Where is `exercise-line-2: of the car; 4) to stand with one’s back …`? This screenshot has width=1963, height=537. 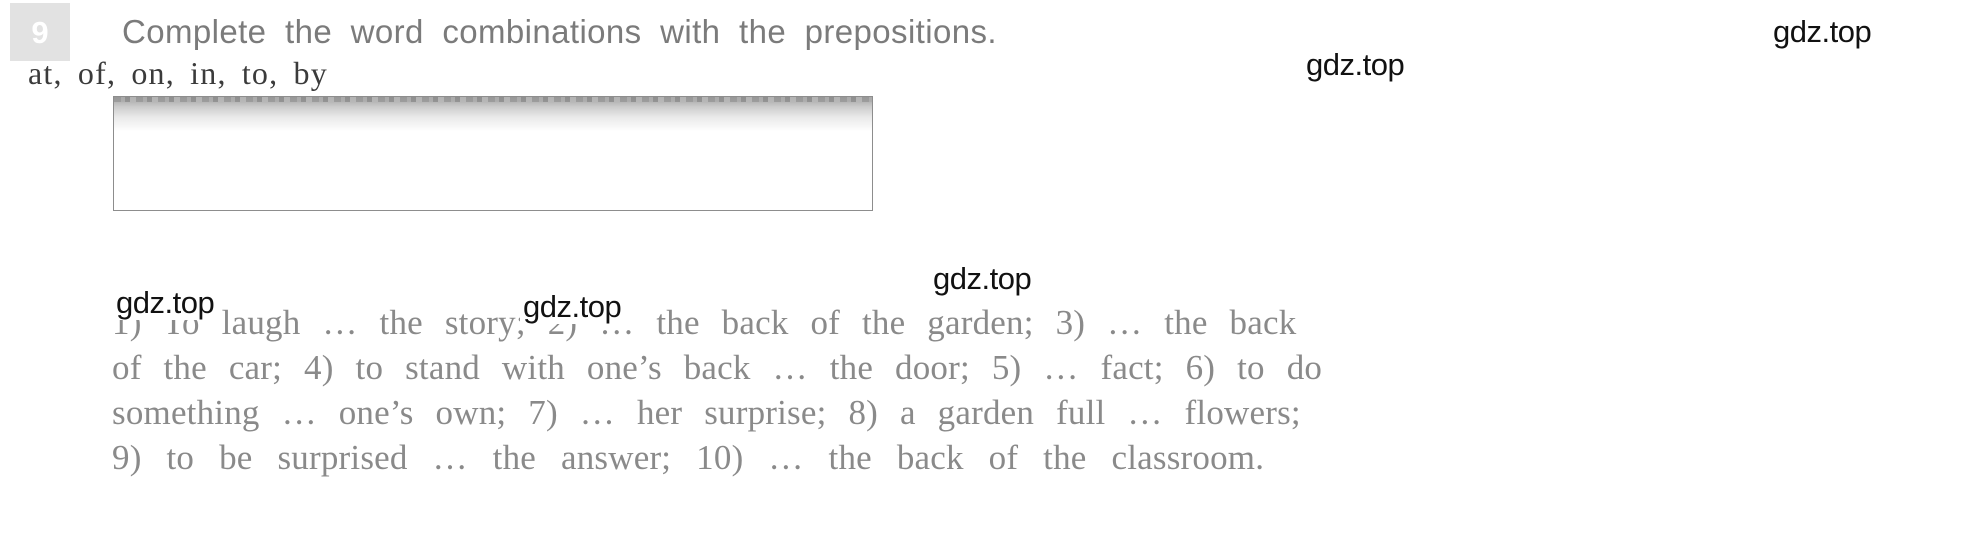 exercise-line-2: of the car; 4) to stand with one’s back … is located at coordinates (717, 367).